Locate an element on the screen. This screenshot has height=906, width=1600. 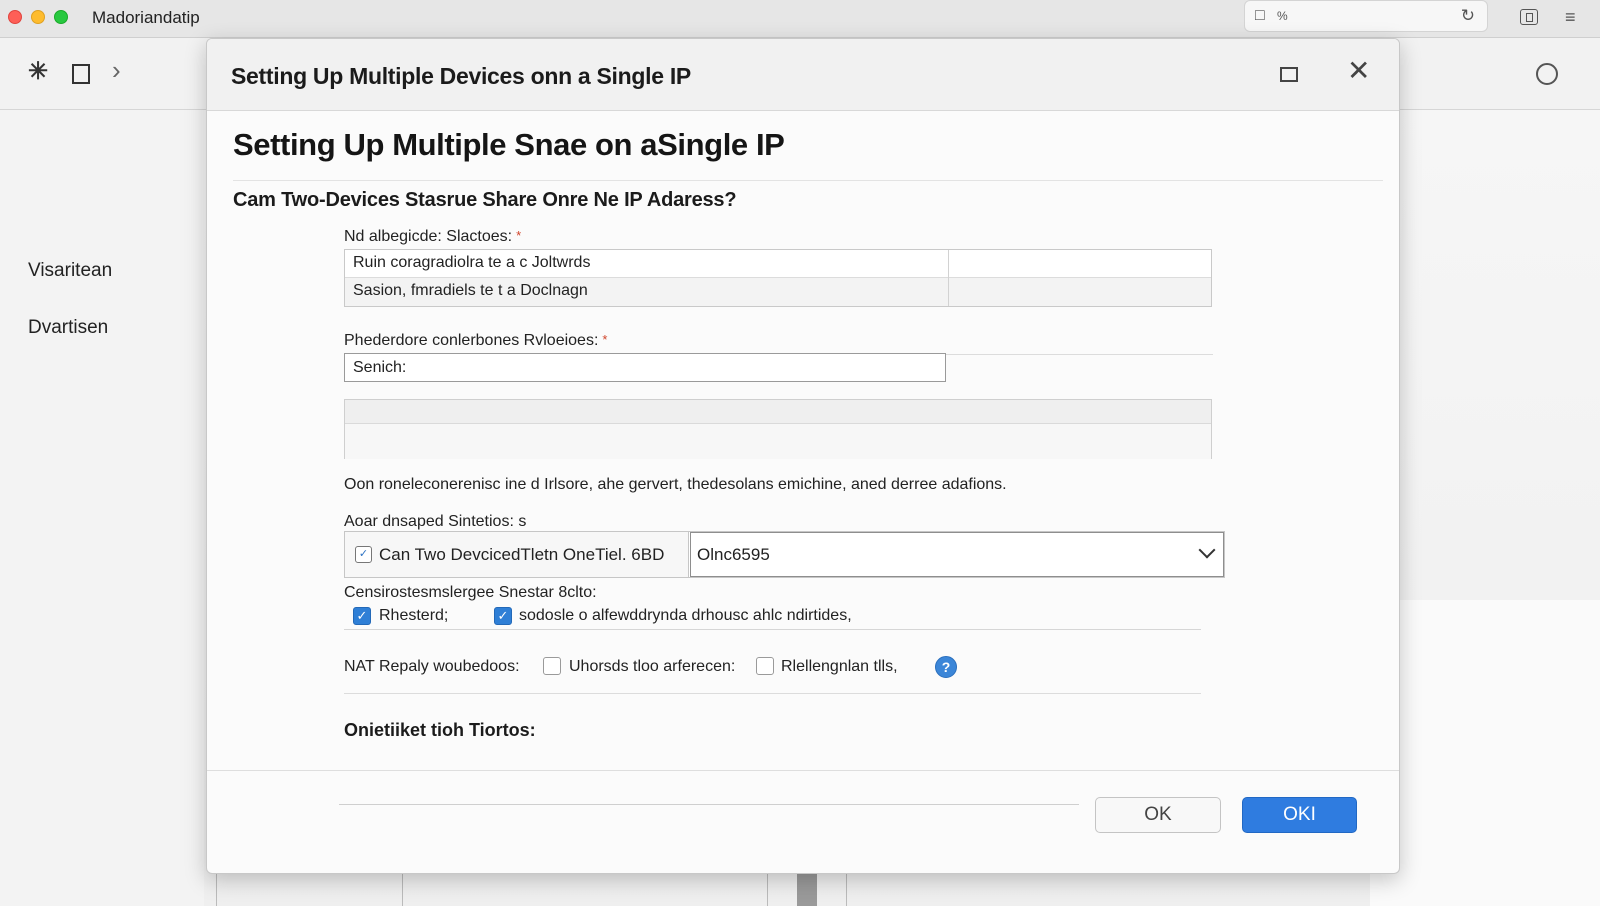
table-cell: Sasion, fmradiels te t a Doclnagn is located at coordinates (470, 290).